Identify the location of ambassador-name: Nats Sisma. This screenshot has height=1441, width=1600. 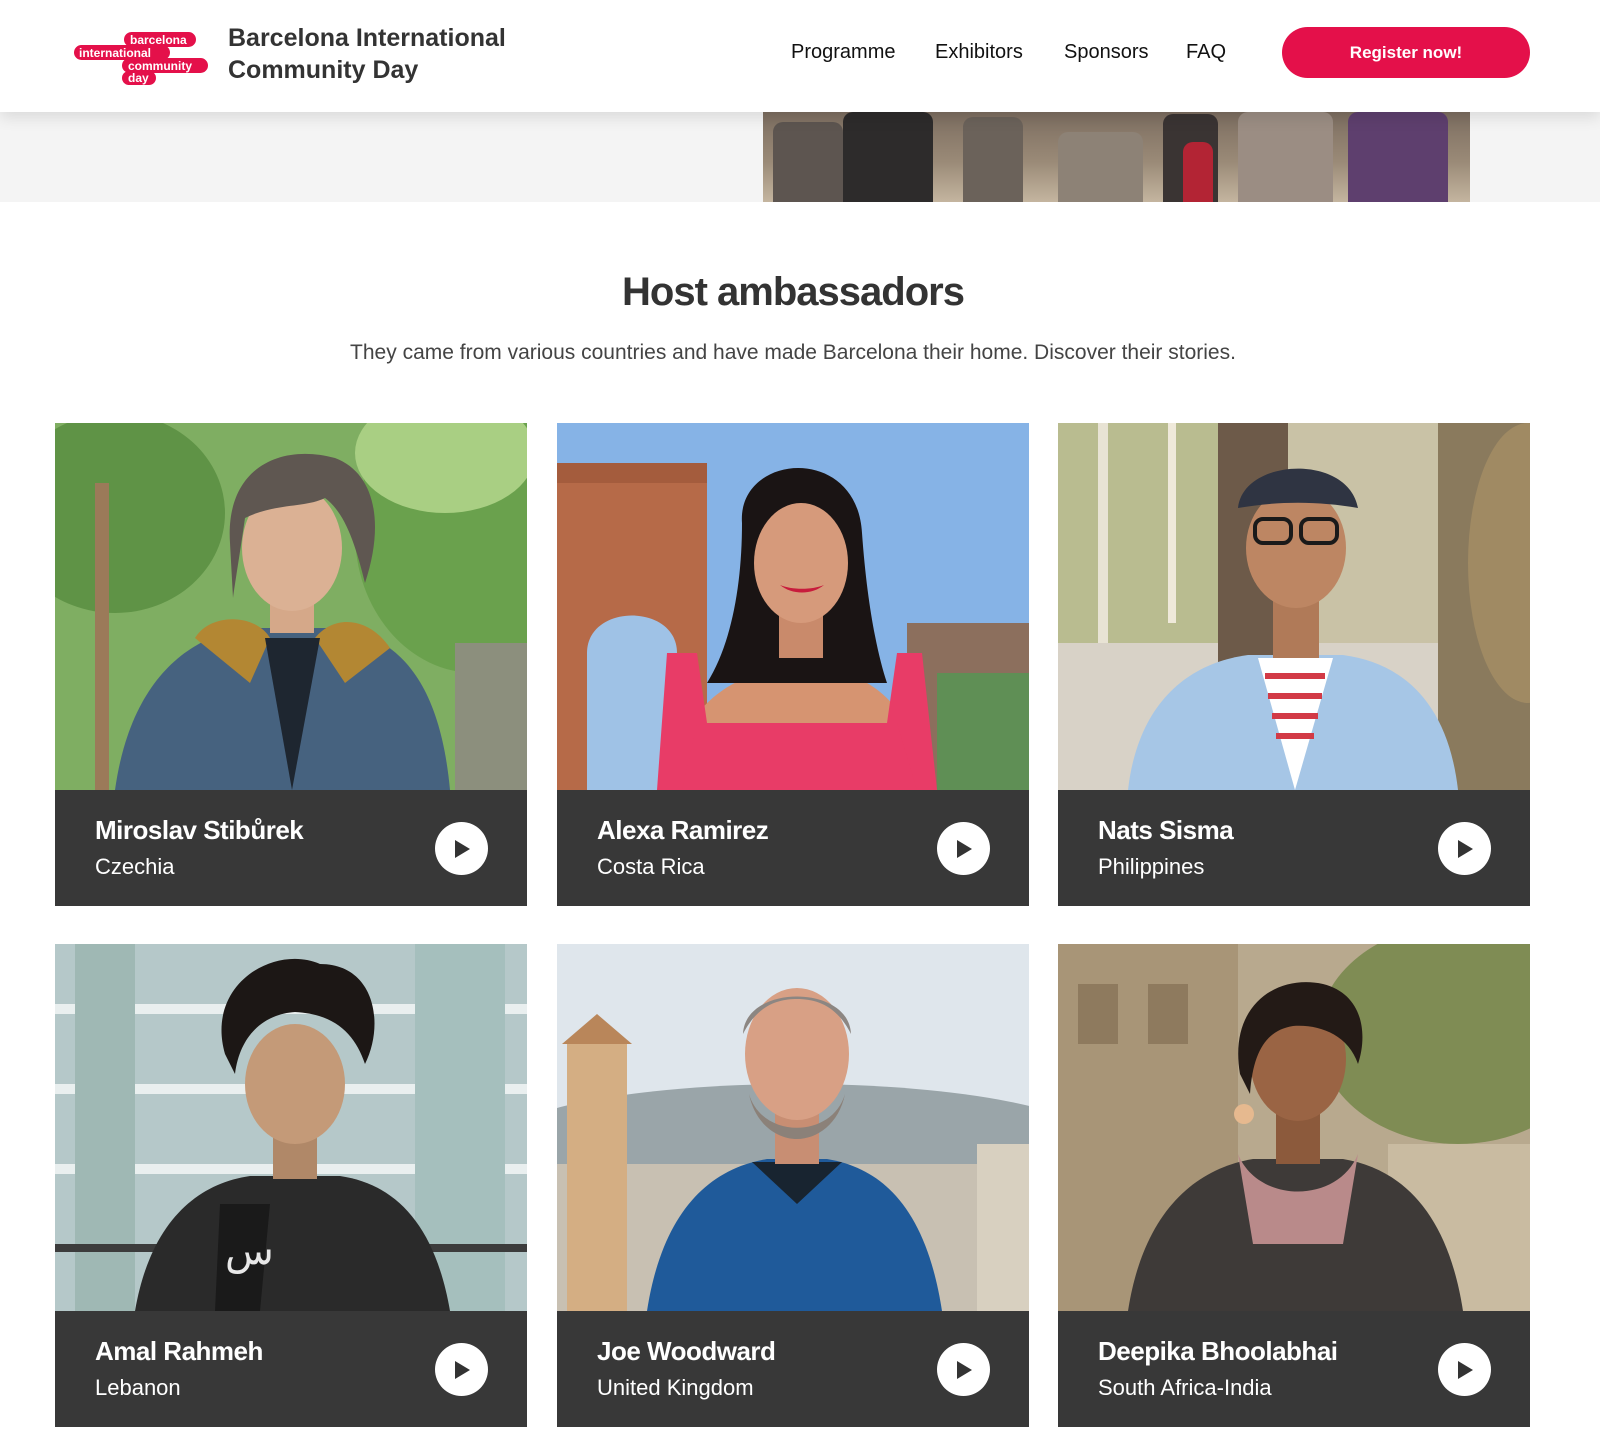
(1166, 830).